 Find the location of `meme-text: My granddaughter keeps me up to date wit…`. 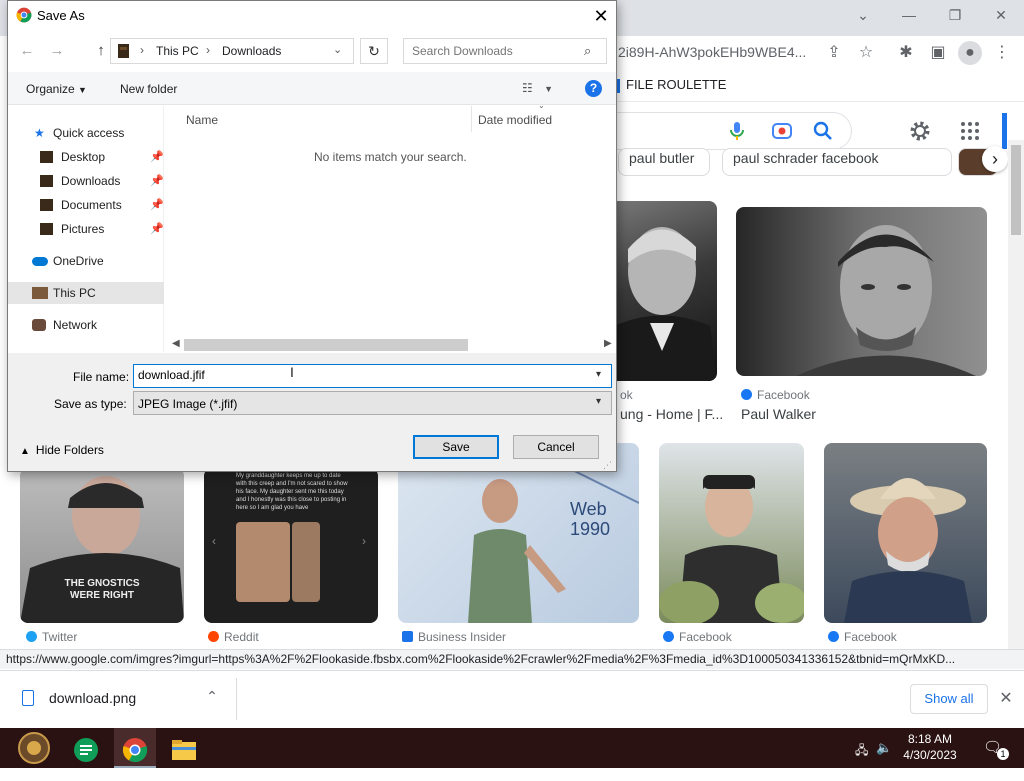

meme-text: My granddaughter keeps me up to date wit… is located at coordinates (292, 492).